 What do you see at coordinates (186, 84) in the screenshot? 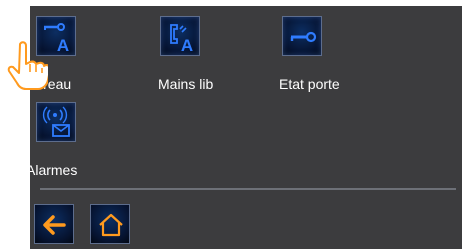
I see `mains-lib-label: Mains lib` at bounding box center [186, 84].